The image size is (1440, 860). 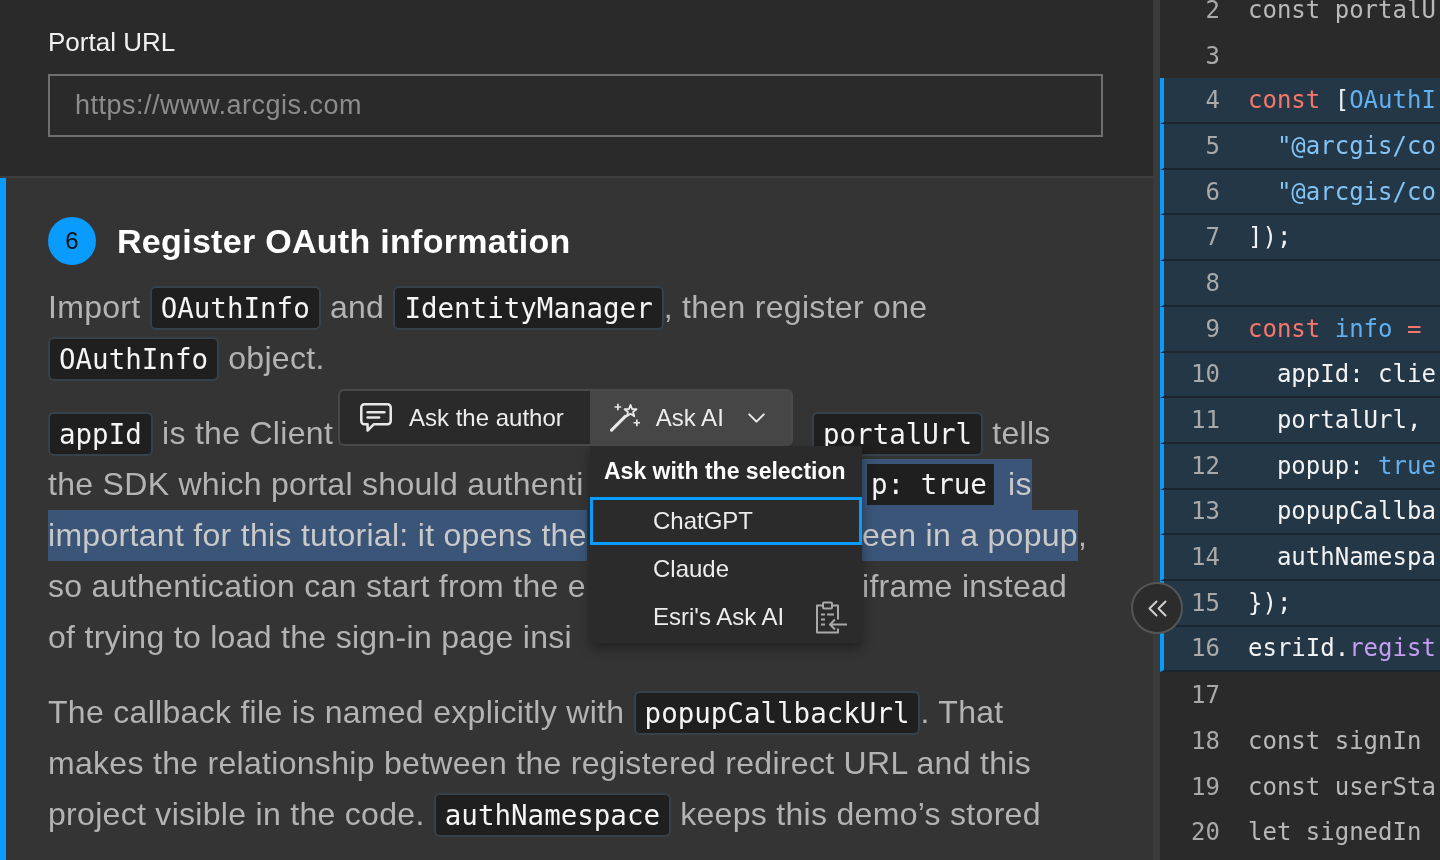 What do you see at coordinates (1356, 557) in the screenshot?
I see `code-line: authNamespa` at bounding box center [1356, 557].